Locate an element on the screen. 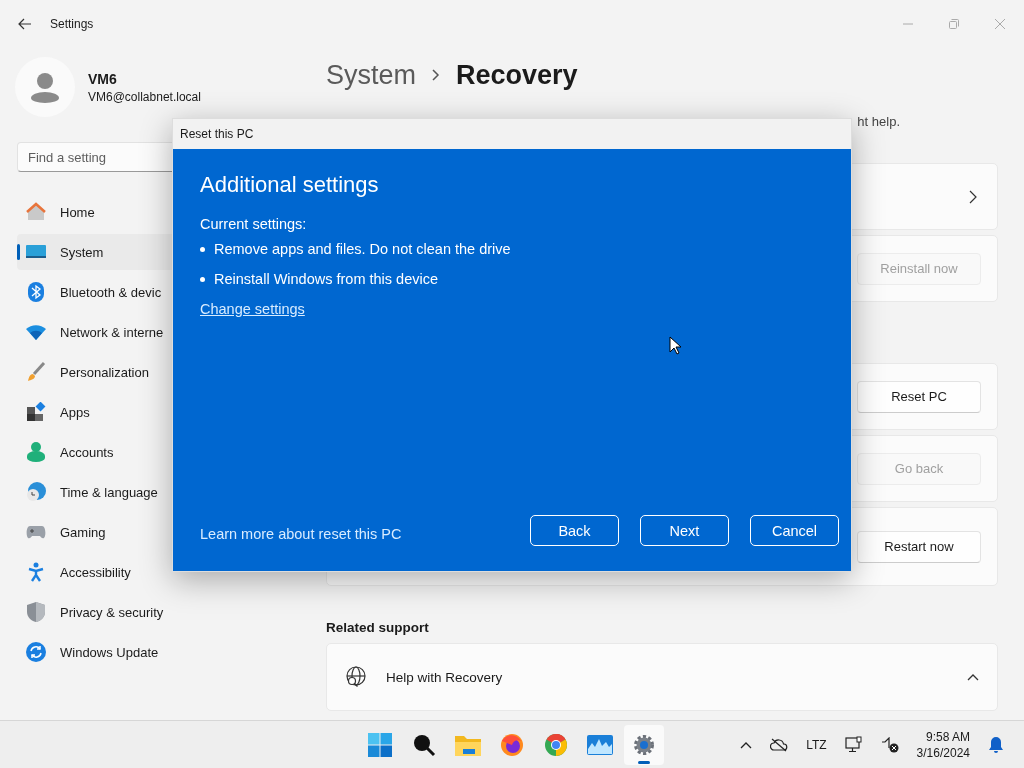 This screenshot has height=768, width=1024. learn-more-link: Learn more about reset this PC is located at coordinates (365, 530).